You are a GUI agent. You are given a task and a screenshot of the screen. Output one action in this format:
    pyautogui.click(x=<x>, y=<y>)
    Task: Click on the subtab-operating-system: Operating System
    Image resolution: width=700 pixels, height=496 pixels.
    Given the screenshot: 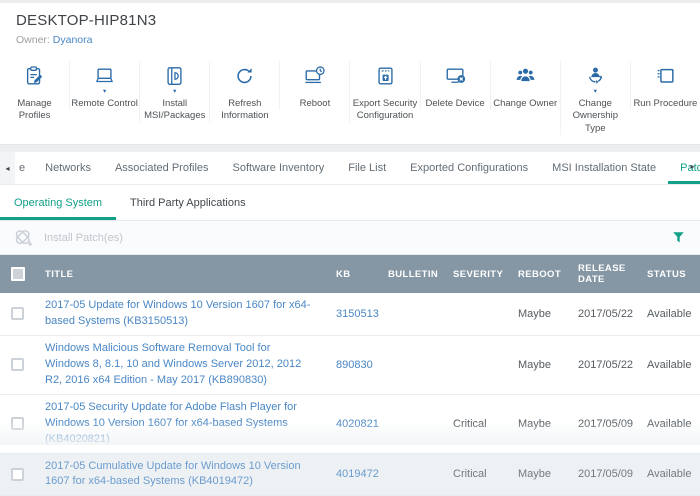 What is the action you would take?
    pyautogui.click(x=58, y=202)
    